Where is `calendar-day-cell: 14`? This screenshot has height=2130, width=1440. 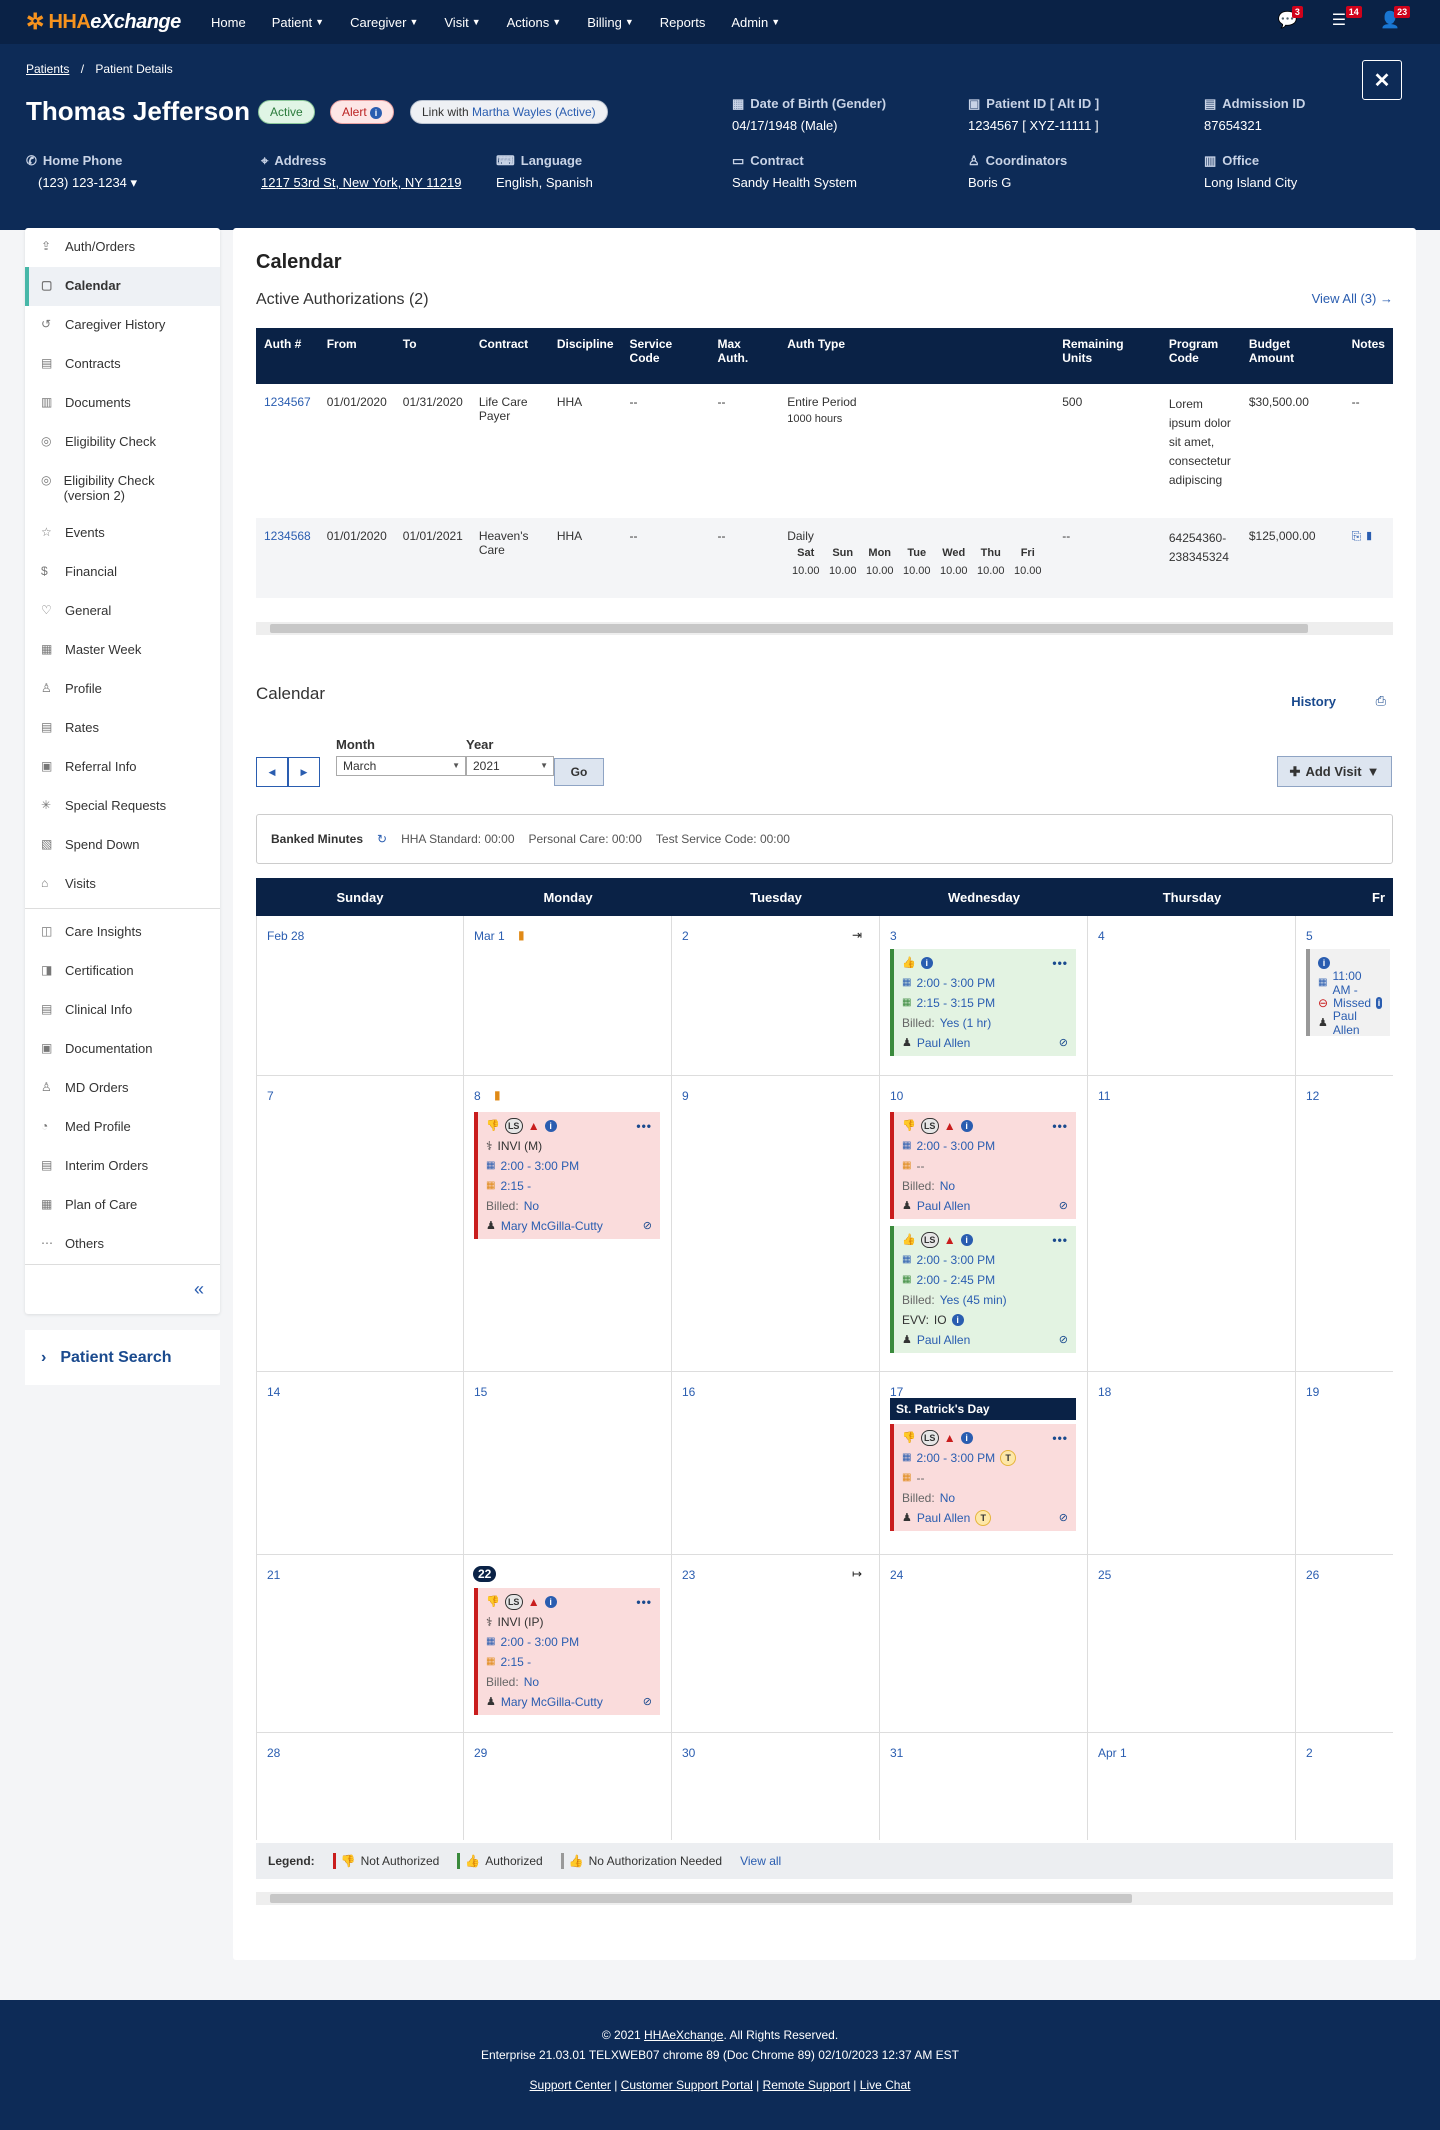 calendar-day-cell: 14 is located at coordinates (360, 1463).